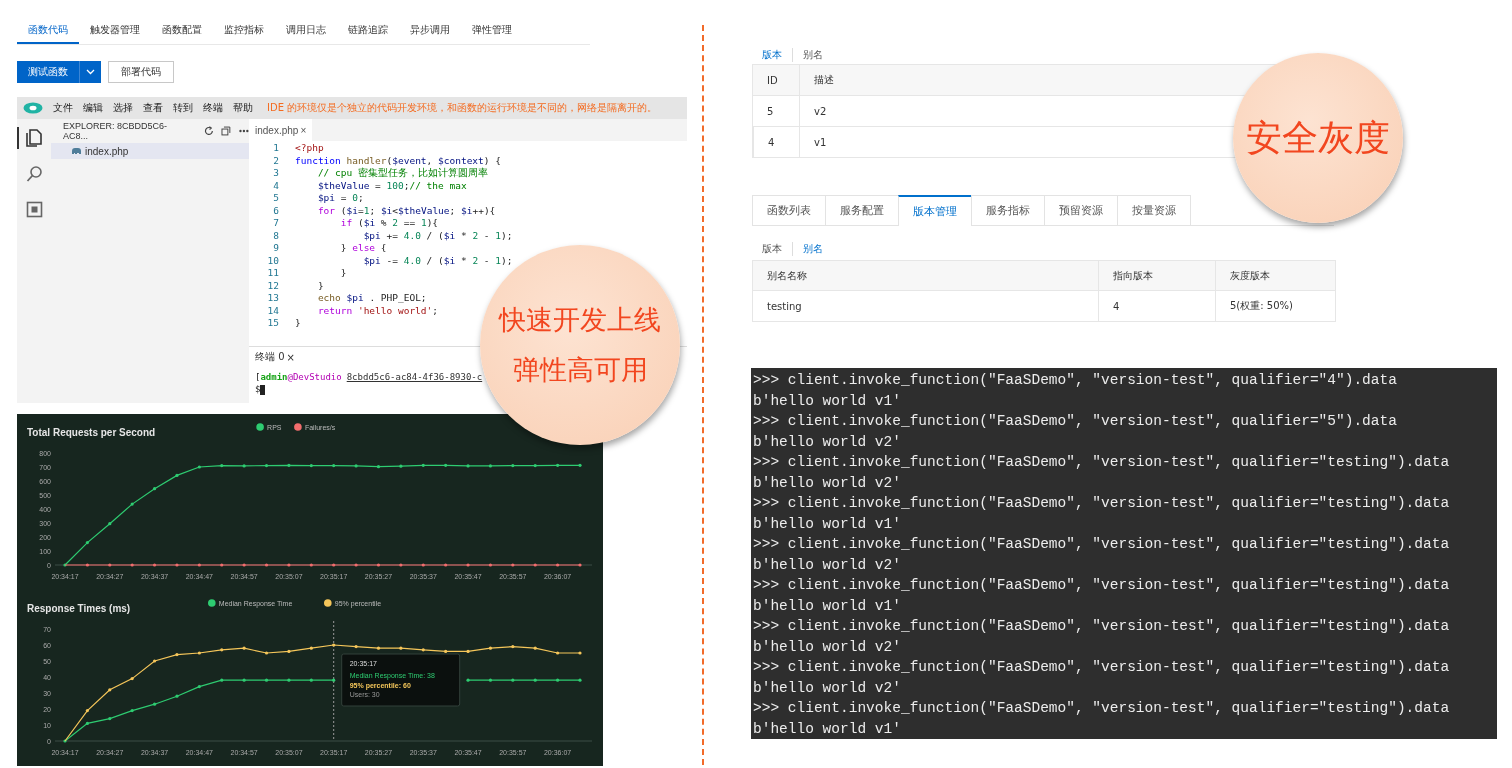  I want to click on refresh-icon, so click(208, 131).